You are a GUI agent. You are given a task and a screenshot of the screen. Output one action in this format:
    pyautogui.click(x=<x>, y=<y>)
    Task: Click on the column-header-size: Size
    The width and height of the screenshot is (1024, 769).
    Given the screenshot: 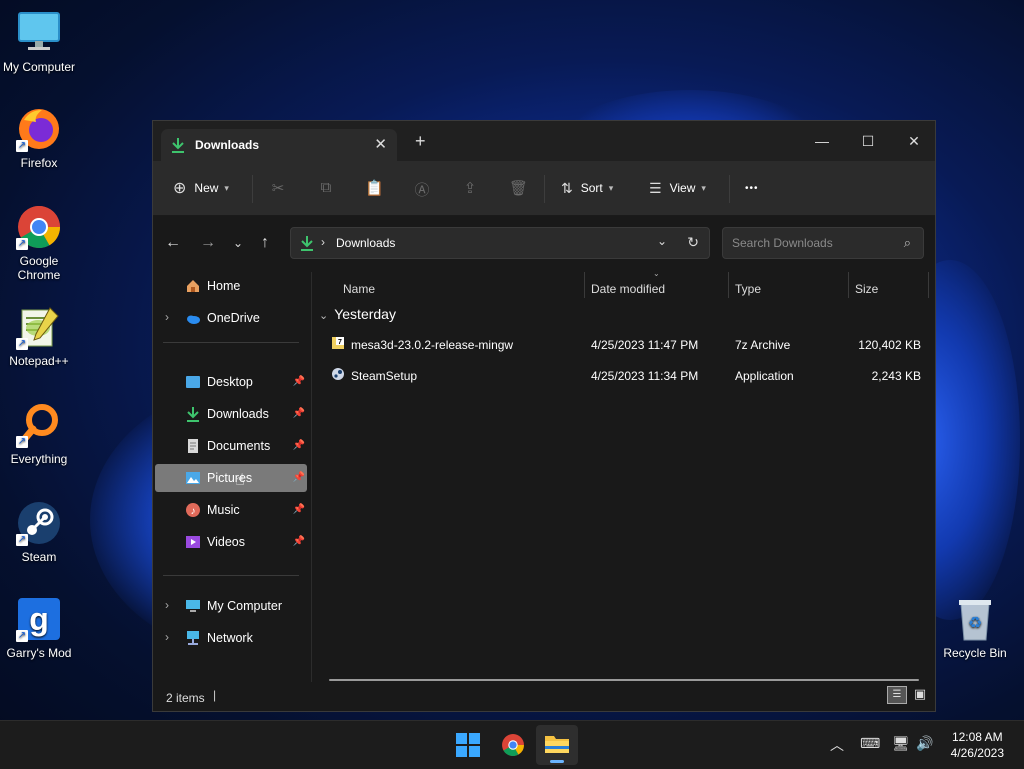 What is the action you would take?
    pyautogui.click(x=866, y=289)
    